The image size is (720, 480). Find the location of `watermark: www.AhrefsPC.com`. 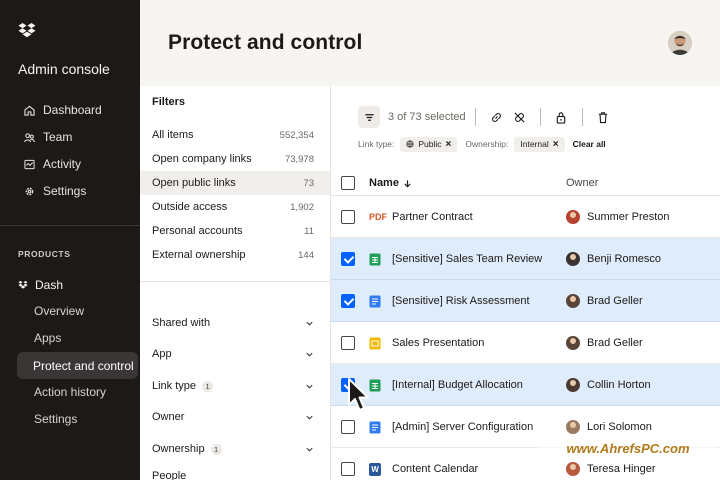

watermark: www.AhrefsPC.com is located at coordinates (628, 448).